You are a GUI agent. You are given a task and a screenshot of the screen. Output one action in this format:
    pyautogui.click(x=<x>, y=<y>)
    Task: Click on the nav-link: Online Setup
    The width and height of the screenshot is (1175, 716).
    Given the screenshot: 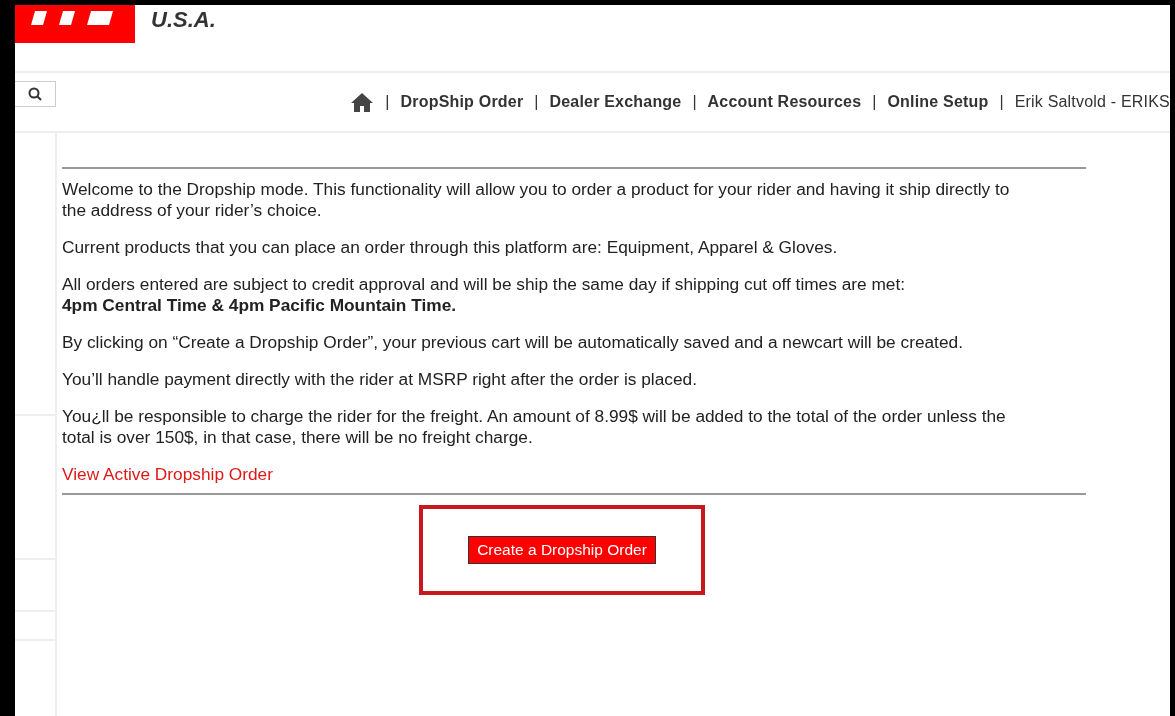 What is the action you would take?
    pyautogui.click(x=938, y=102)
    